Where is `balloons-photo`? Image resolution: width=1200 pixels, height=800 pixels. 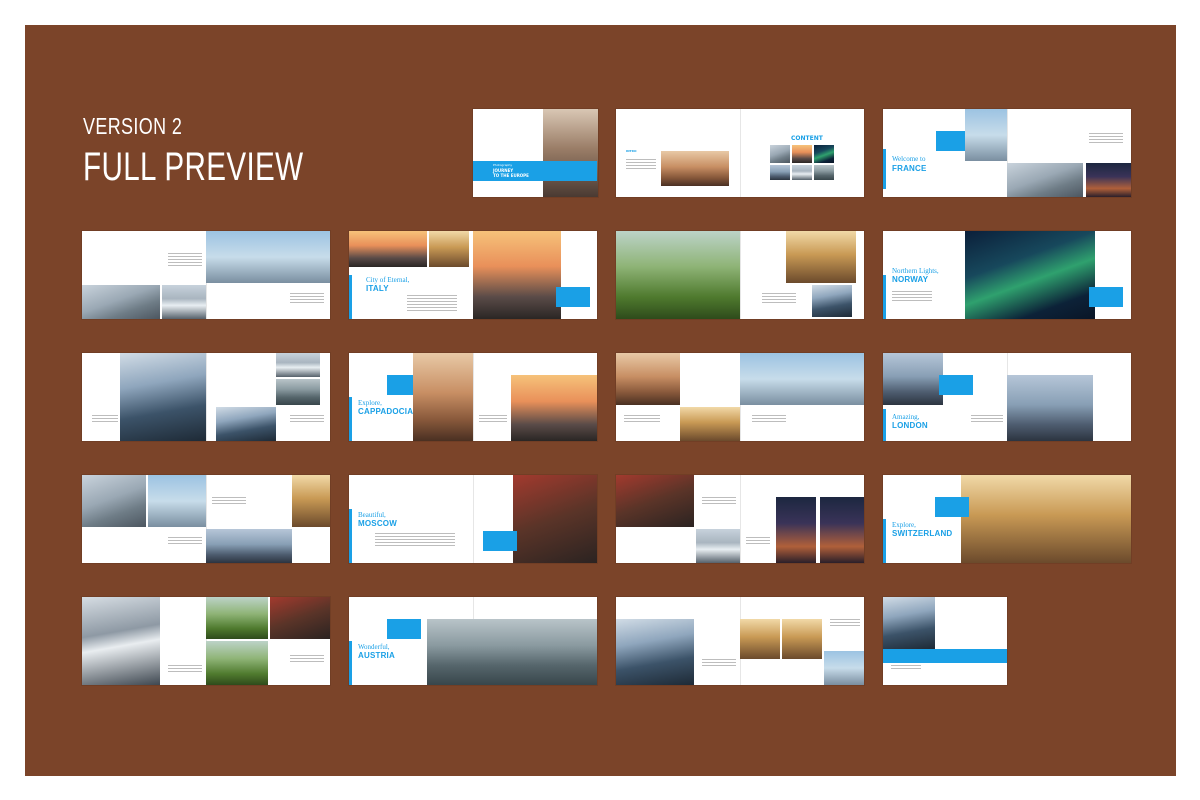
balloons-photo is located at coordinates (648, 379).